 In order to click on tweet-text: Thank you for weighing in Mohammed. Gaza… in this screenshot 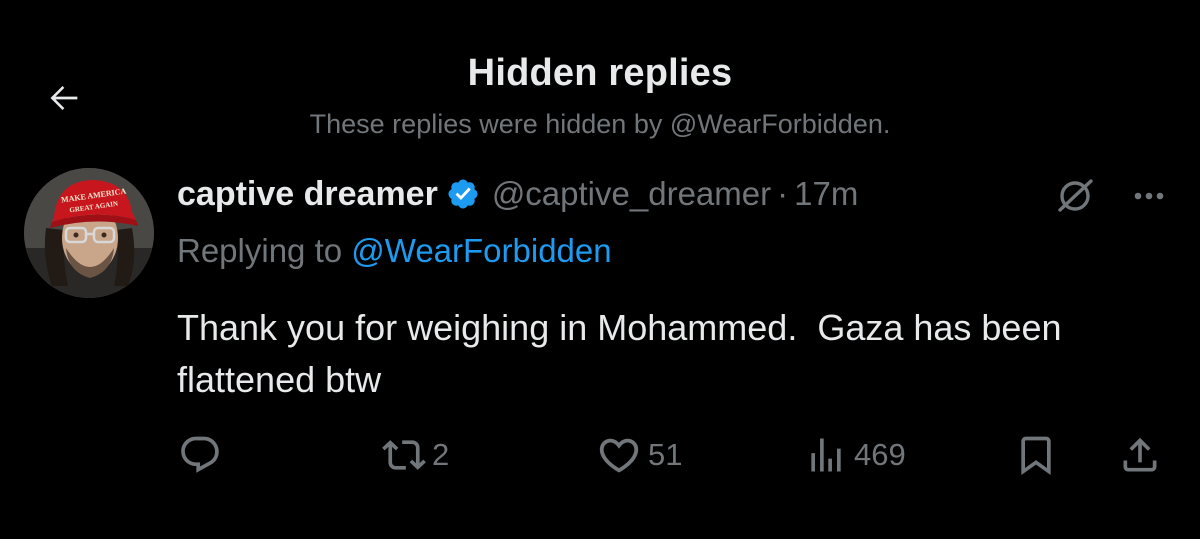, I will do `click(624, 353)`.